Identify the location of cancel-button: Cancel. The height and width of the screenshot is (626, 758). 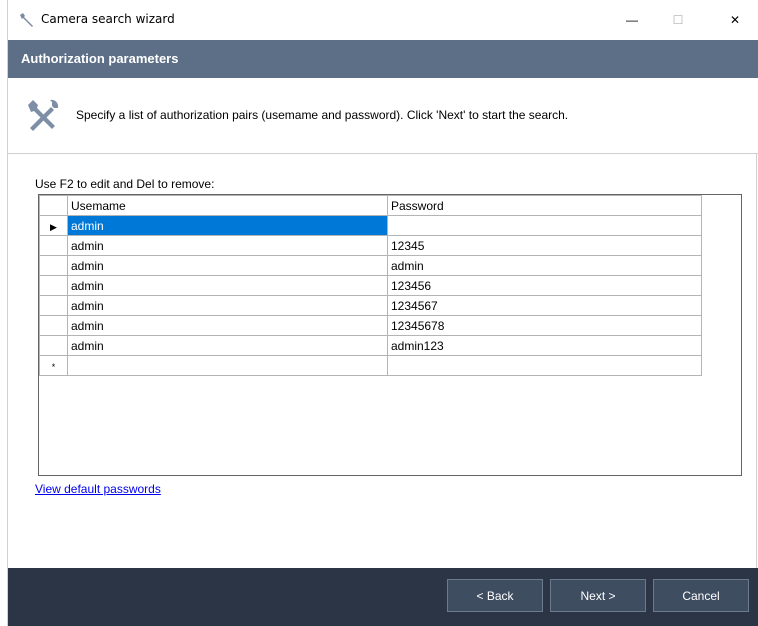
(701, 595).